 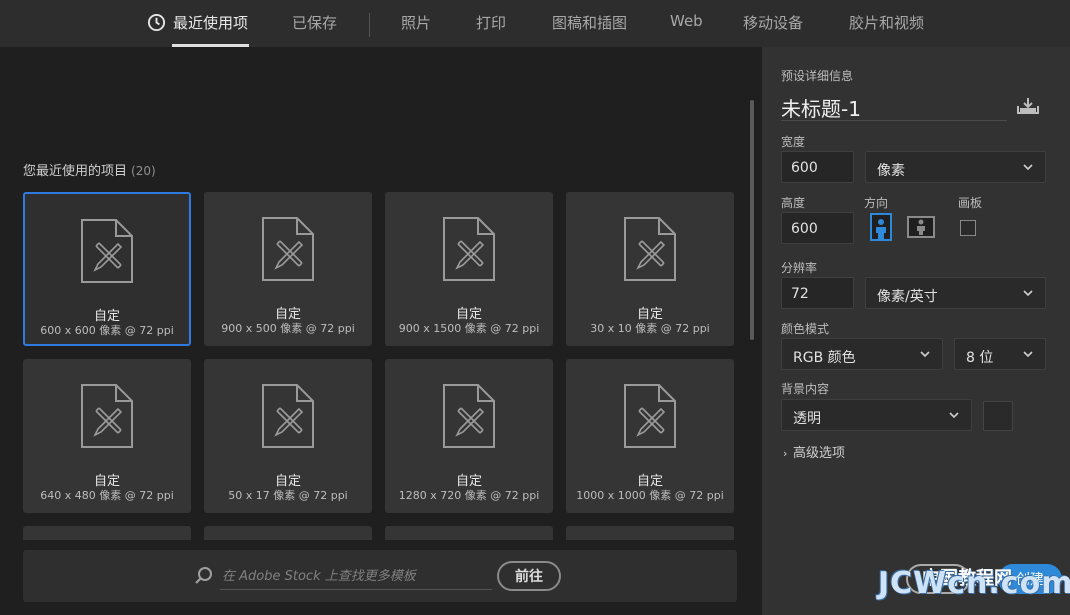 I want to click on background-label: 背景内容, so click(x=805, y=389).